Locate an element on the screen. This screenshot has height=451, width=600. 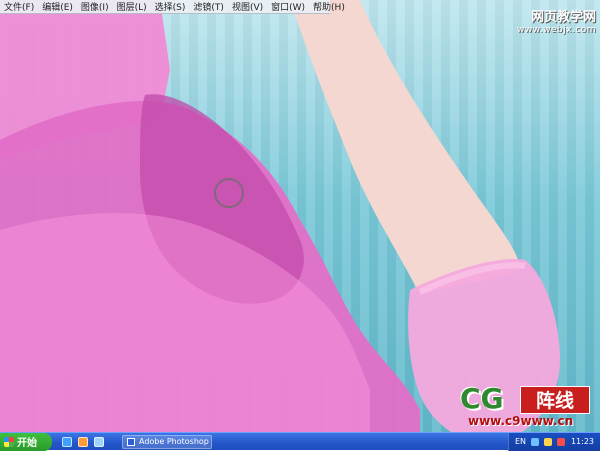
start-button: 开始 is located at coordinates (26, 441).